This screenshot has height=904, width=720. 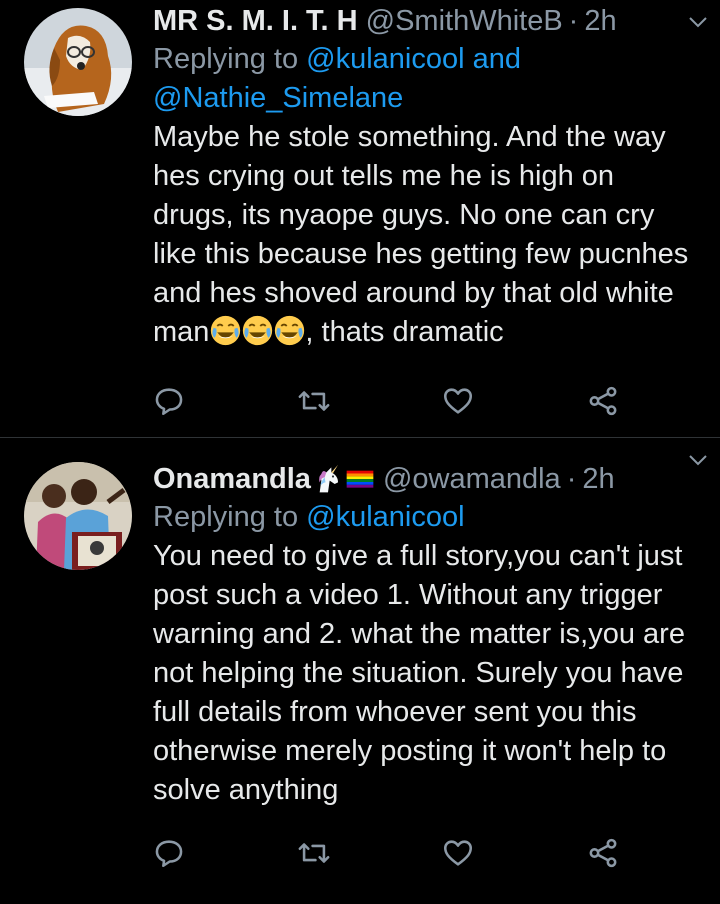 What do you see at coordinates (360, 479) in the screenshot?
I see `rainbow-flag-icon` at bounding box center [360, 479].